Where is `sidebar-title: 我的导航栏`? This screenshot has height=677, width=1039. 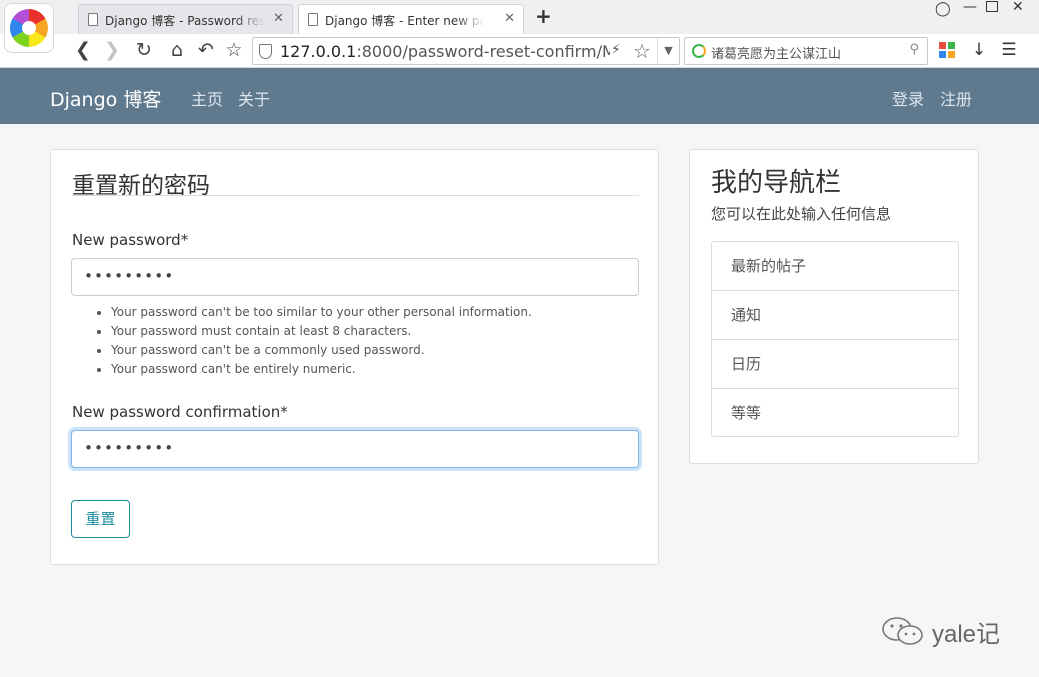
sidebar-title: 我的导航栏 is located at coordinates (776, 183).